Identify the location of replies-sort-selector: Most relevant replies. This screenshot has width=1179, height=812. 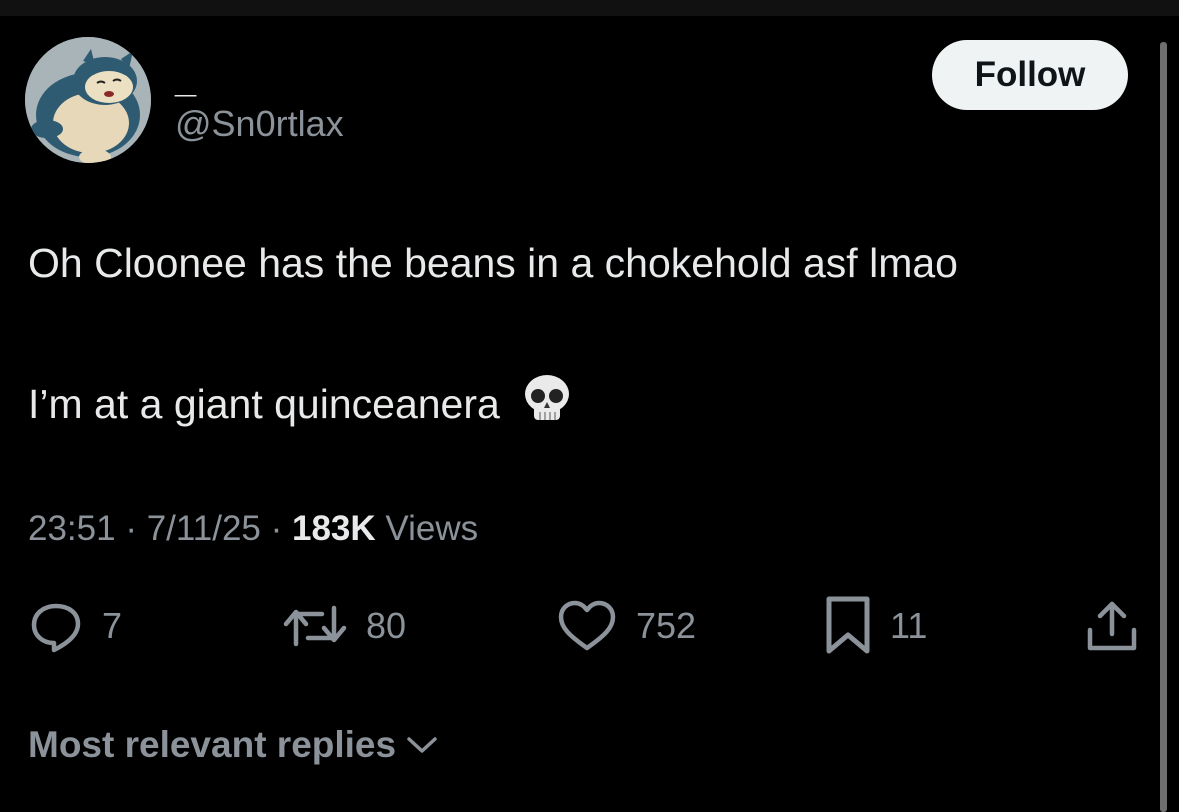
(233, 745).